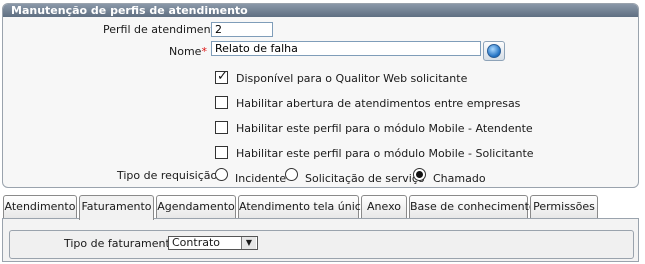 This screenshot has width=645, height=264. I want to click on faturamento-select: Contrato ▼, so click(213, 243).